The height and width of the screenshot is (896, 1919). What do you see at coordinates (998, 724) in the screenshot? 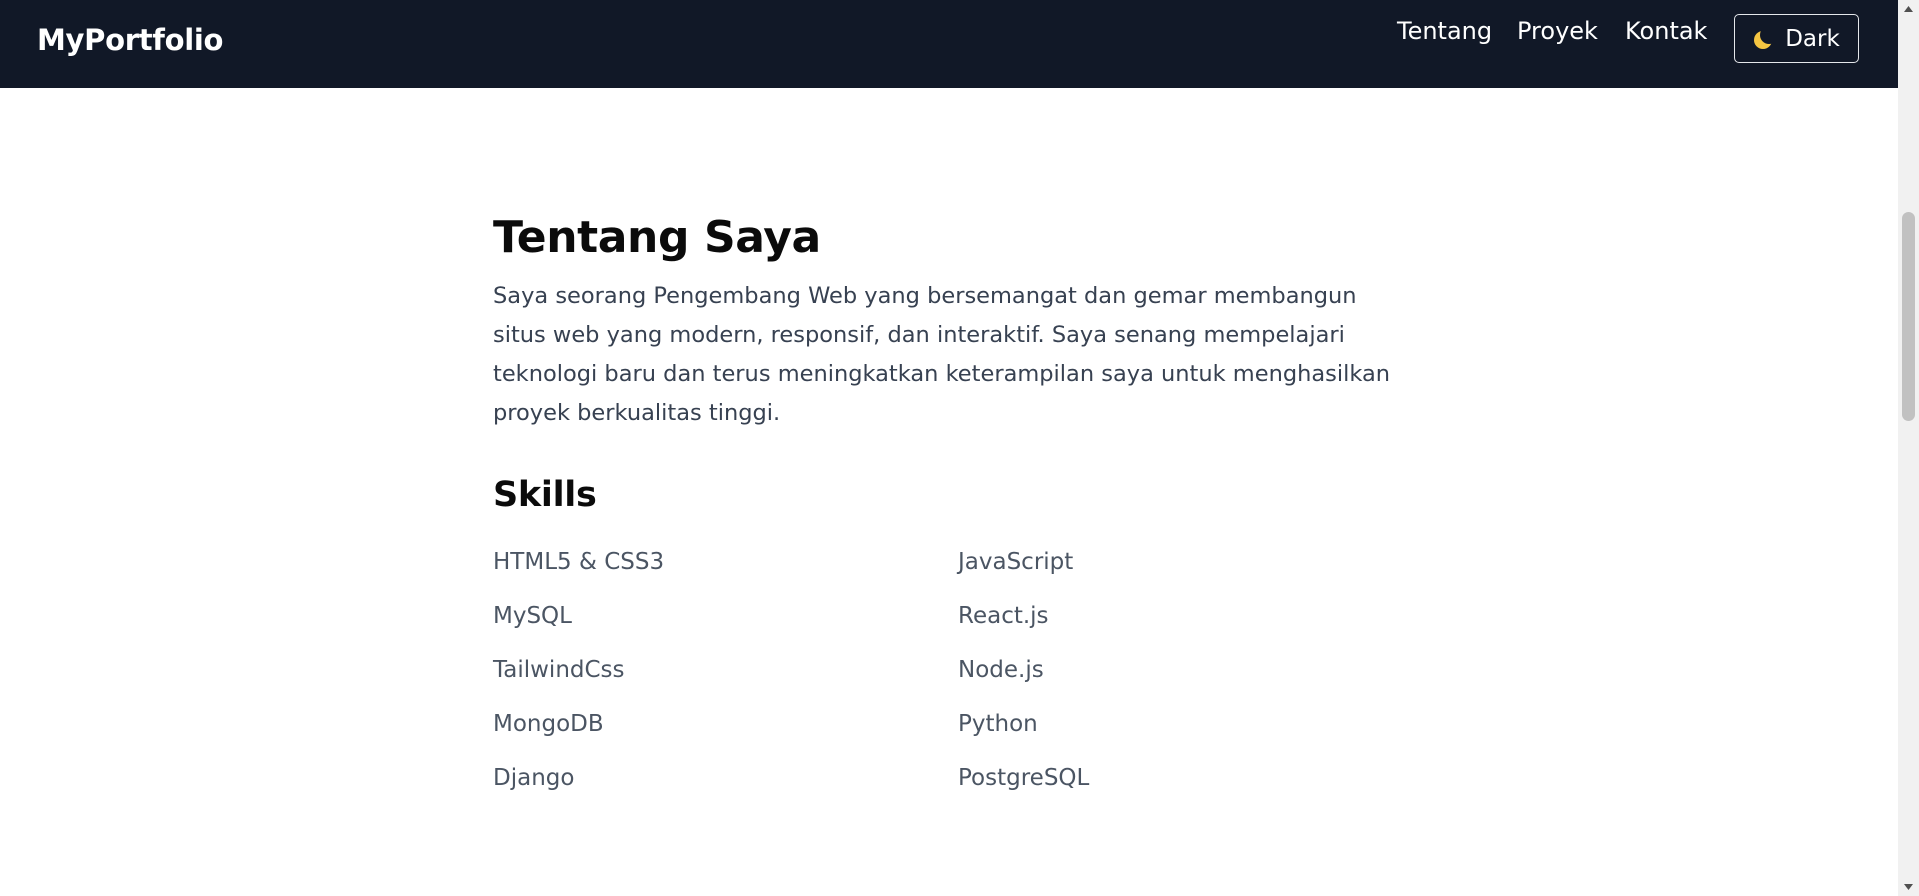
I see `skill-item: Python` at bounding box center [998, 724].